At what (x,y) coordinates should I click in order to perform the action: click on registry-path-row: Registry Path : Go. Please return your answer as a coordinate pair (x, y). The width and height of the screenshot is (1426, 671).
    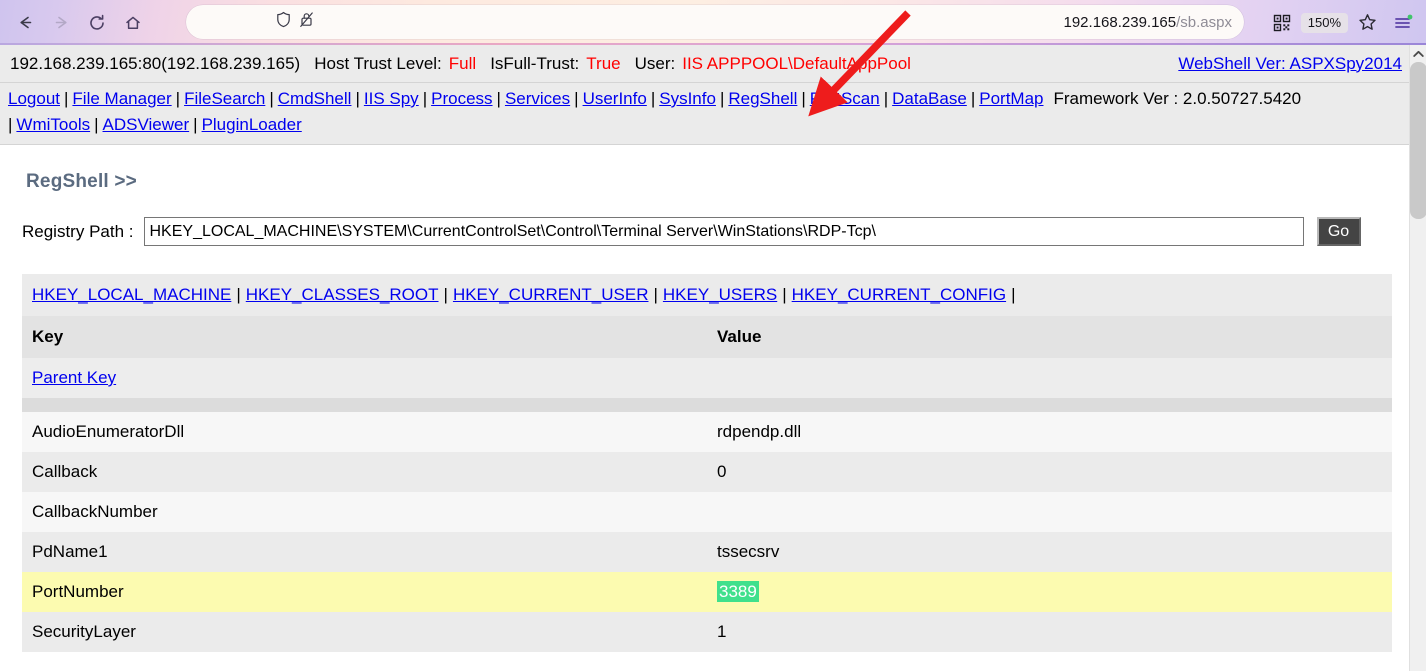
    Looking at the image, I should click on (724, 231).